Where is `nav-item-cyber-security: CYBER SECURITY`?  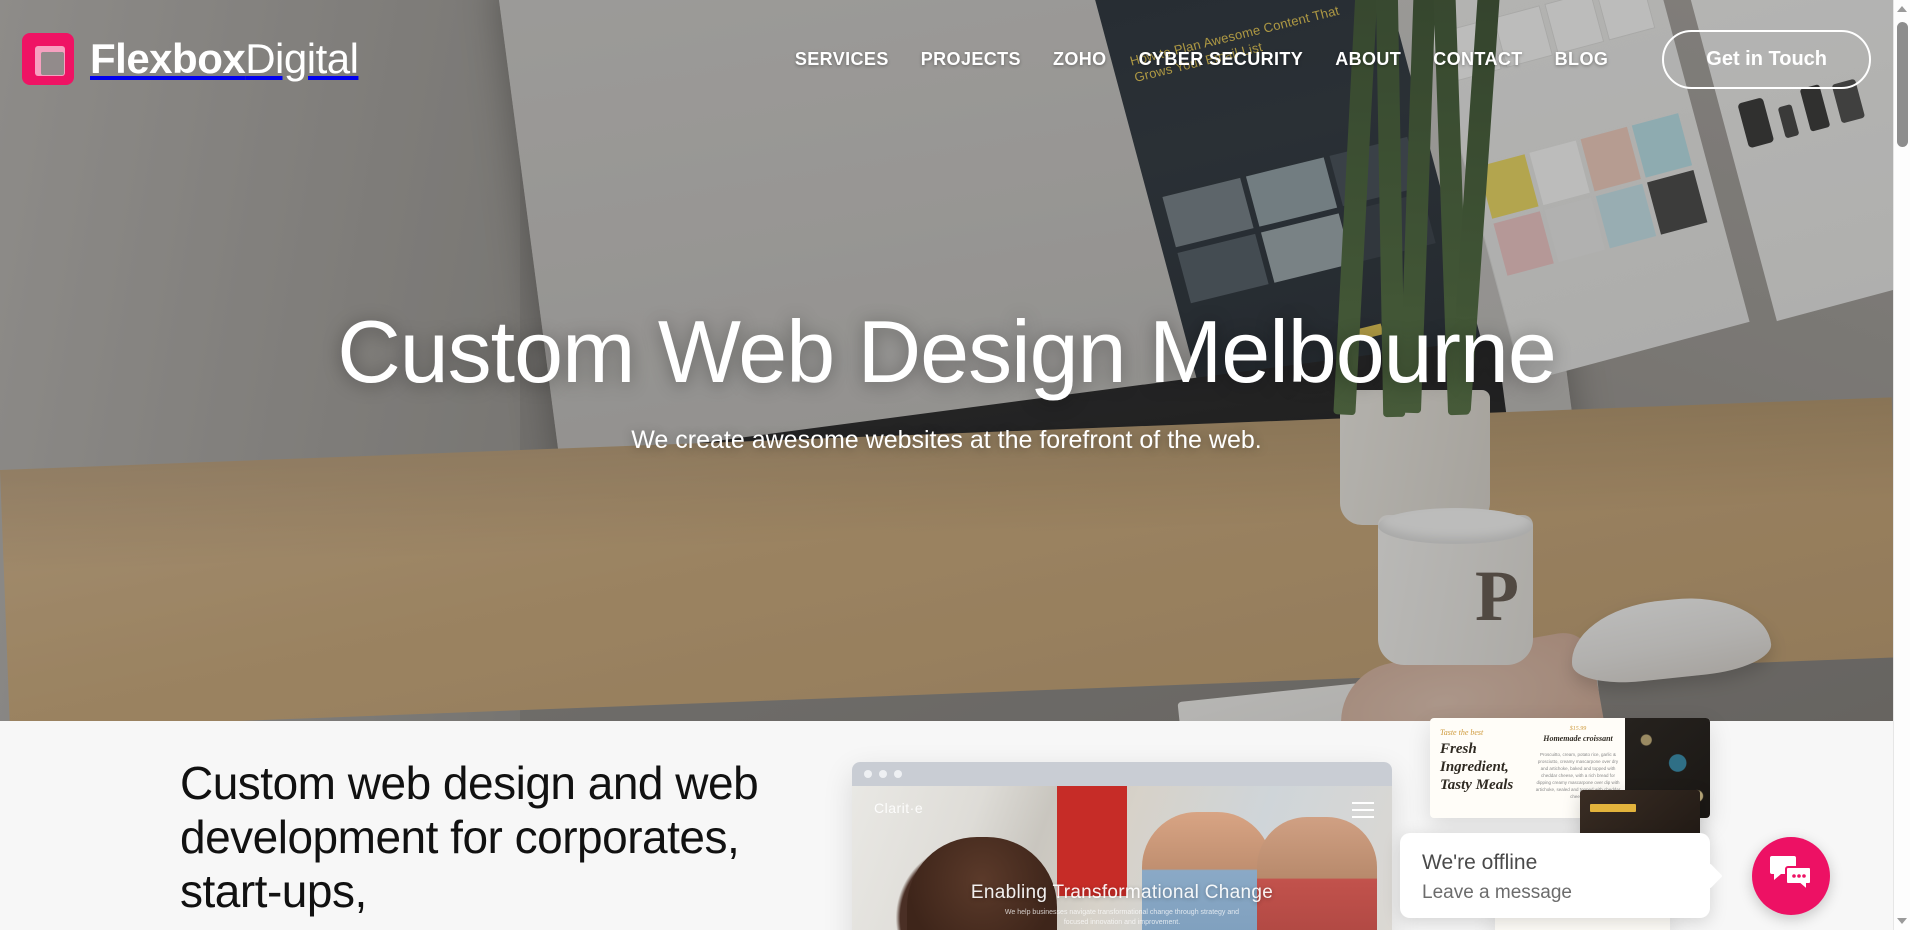
nav-item-cyber-security: CYBER SECURITY is located at coordinates (1221, 59).